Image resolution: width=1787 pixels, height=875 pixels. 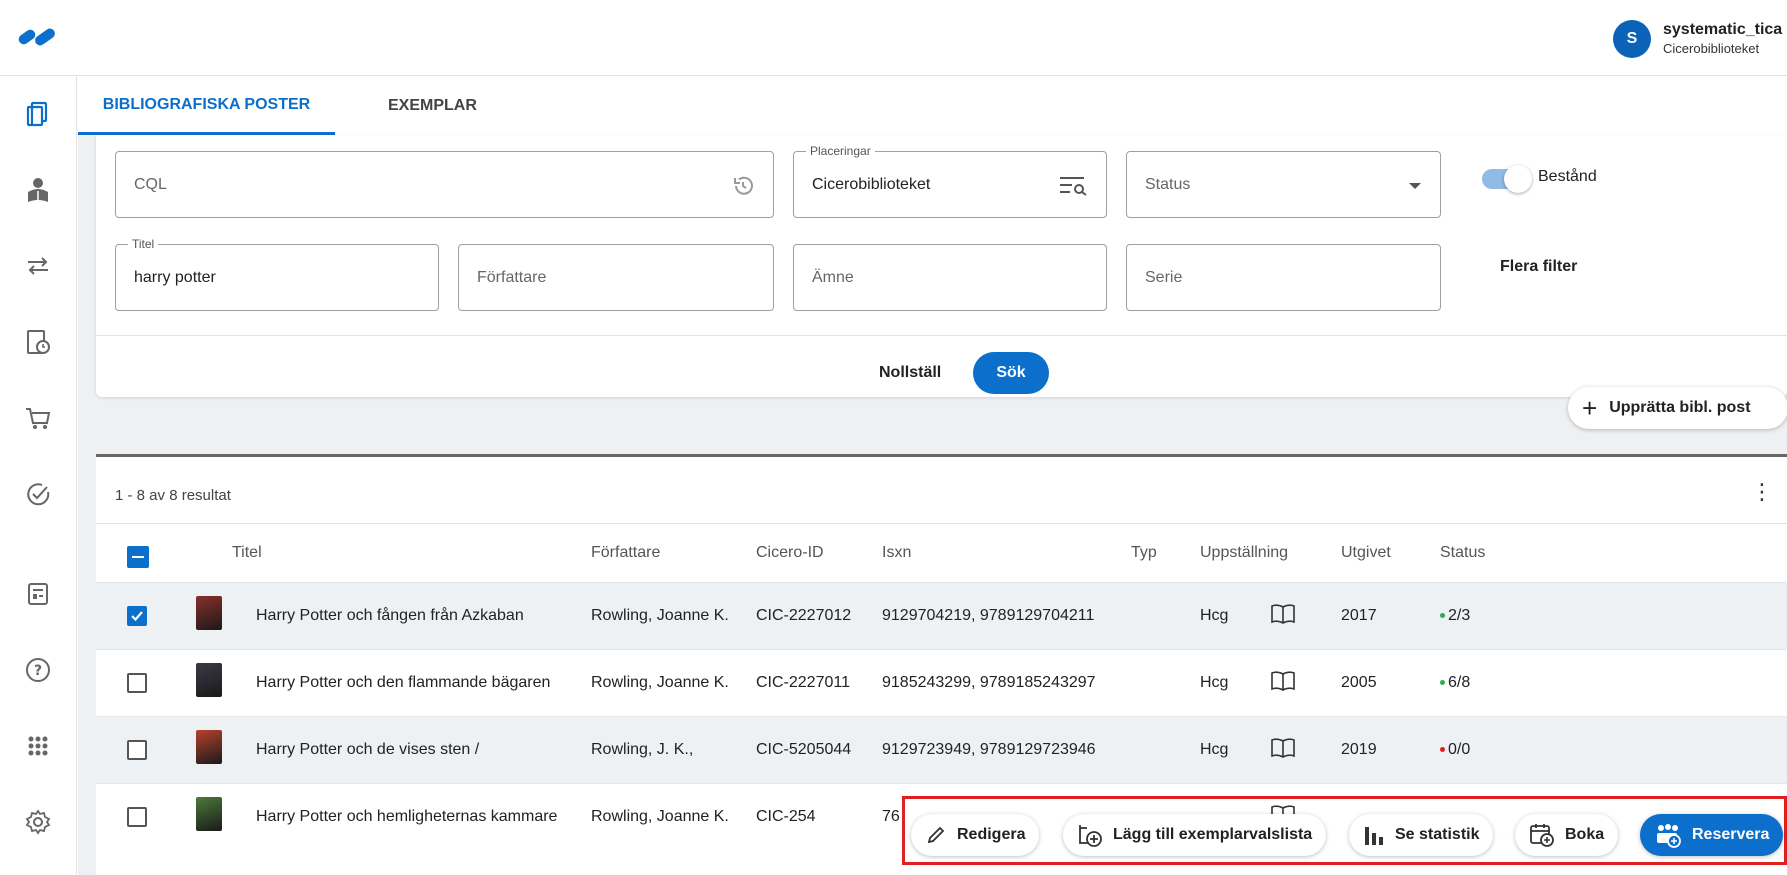 I want to click on cell-title: Harry Potter och de vises sten /, so click(x=367, y=750).